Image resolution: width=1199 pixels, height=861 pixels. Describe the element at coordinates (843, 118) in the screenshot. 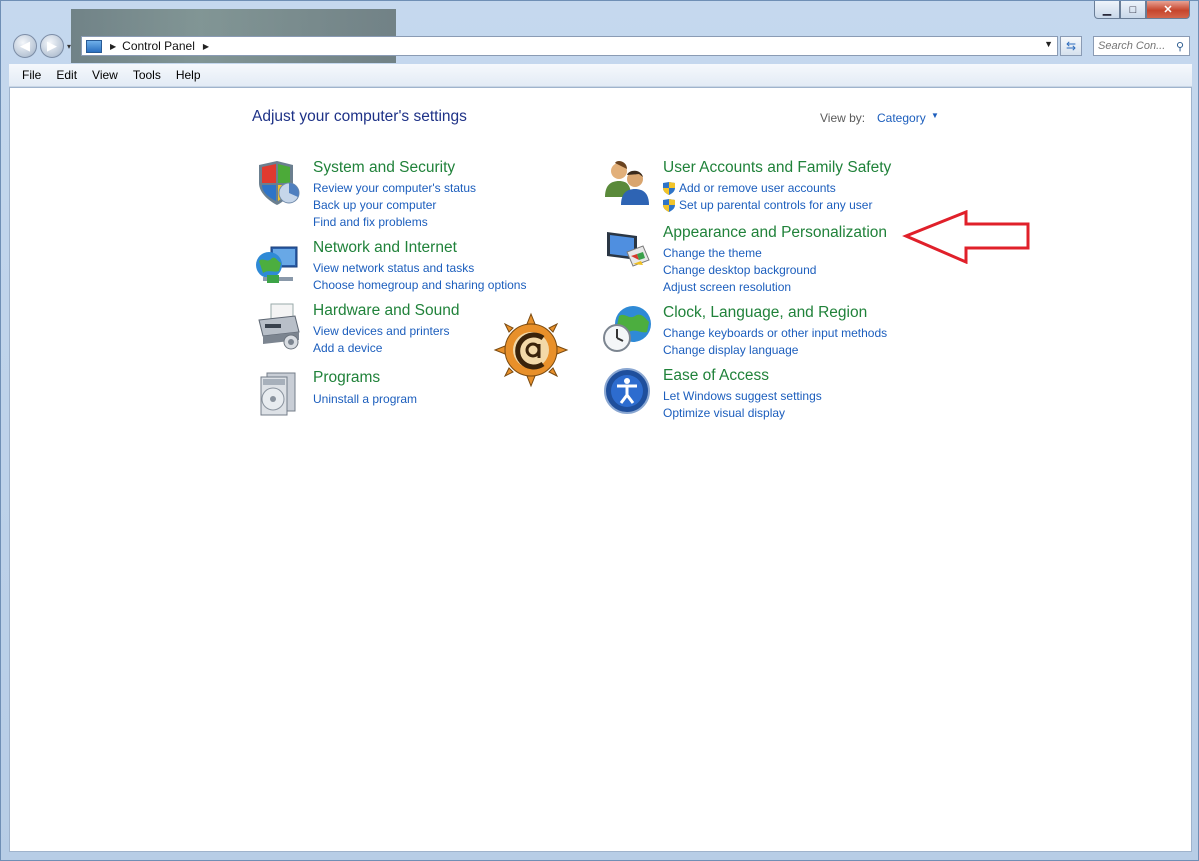

I see `view-by-label: View by:` at that location.